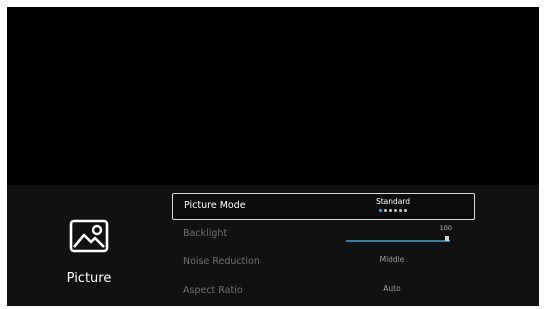 The image size is (546, 309). Describe the element at coordinates (392, 259) in the screenshot. I see `setting-value: Middle` at that location.